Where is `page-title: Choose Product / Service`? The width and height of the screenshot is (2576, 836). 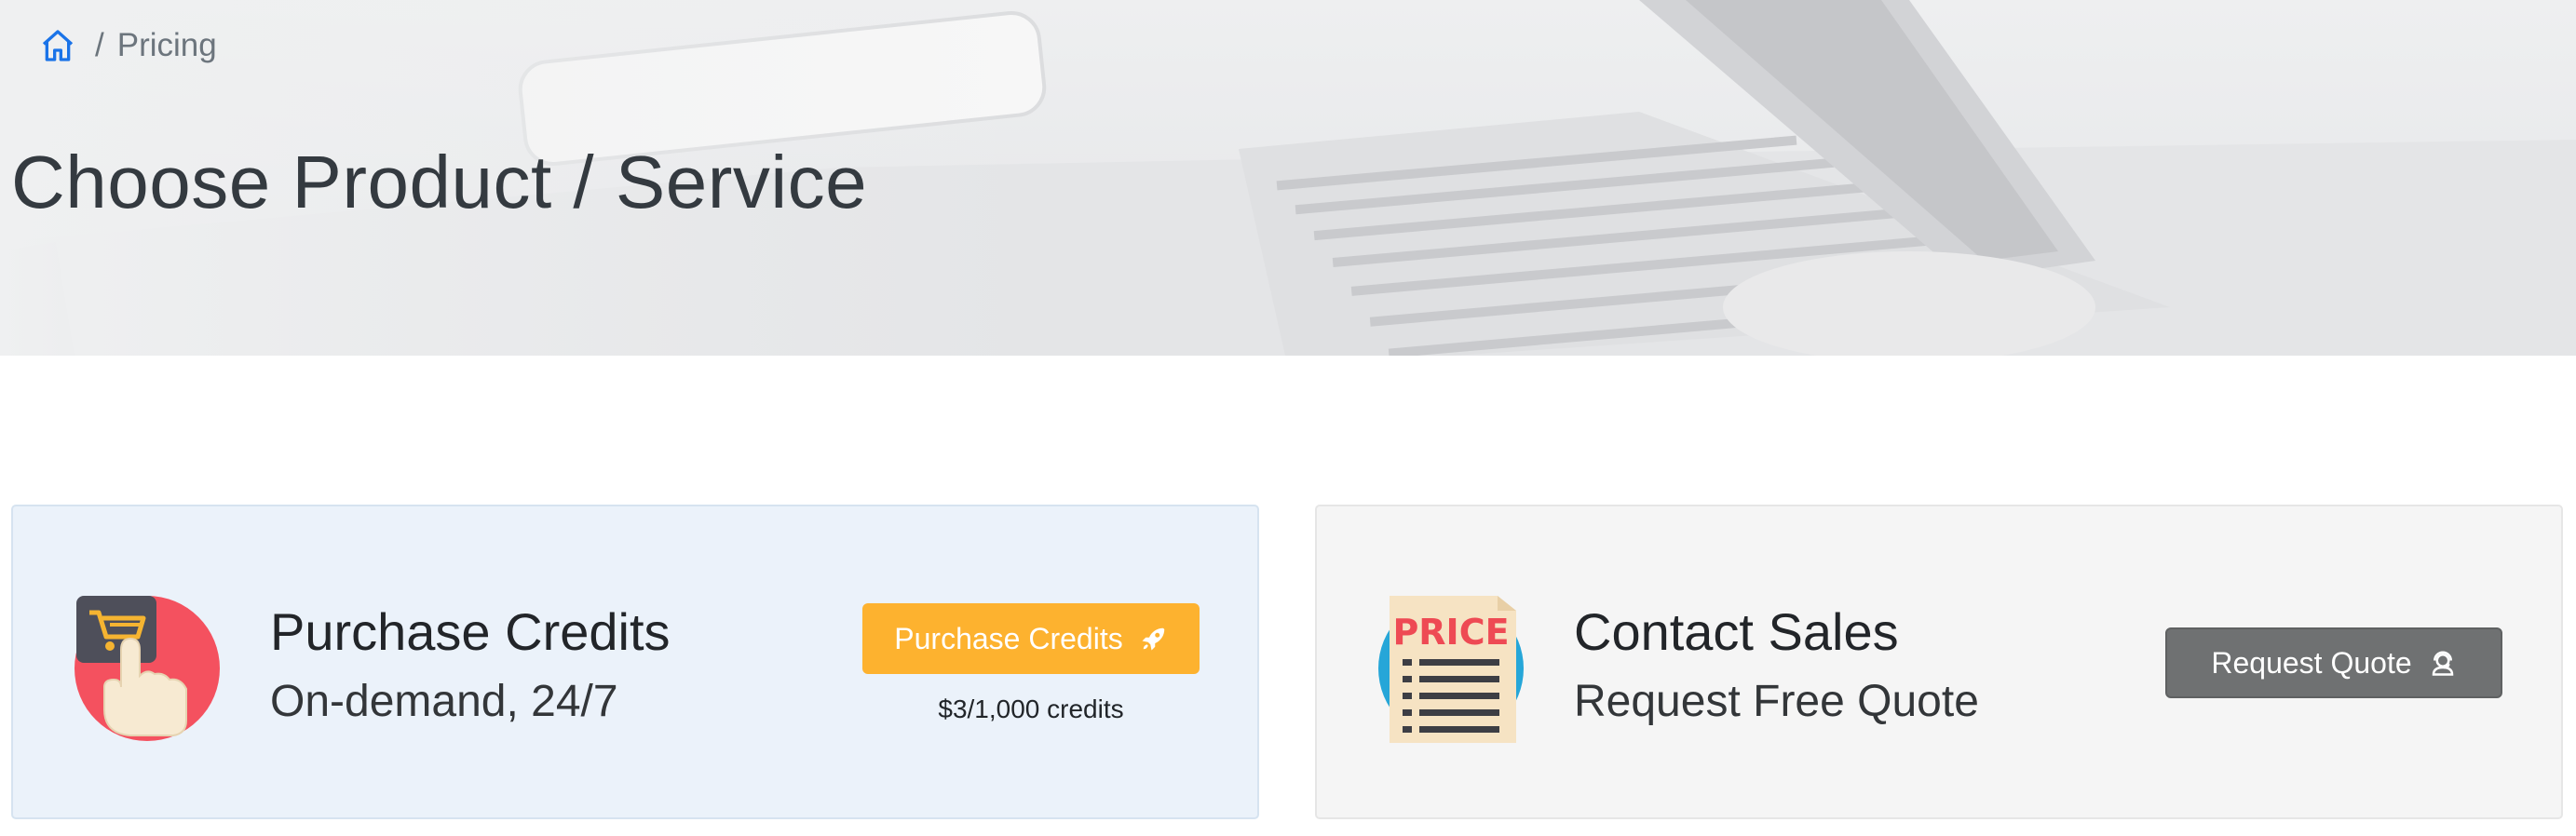
page-title: Choose Product / Service is located at coordinates (439, 182).